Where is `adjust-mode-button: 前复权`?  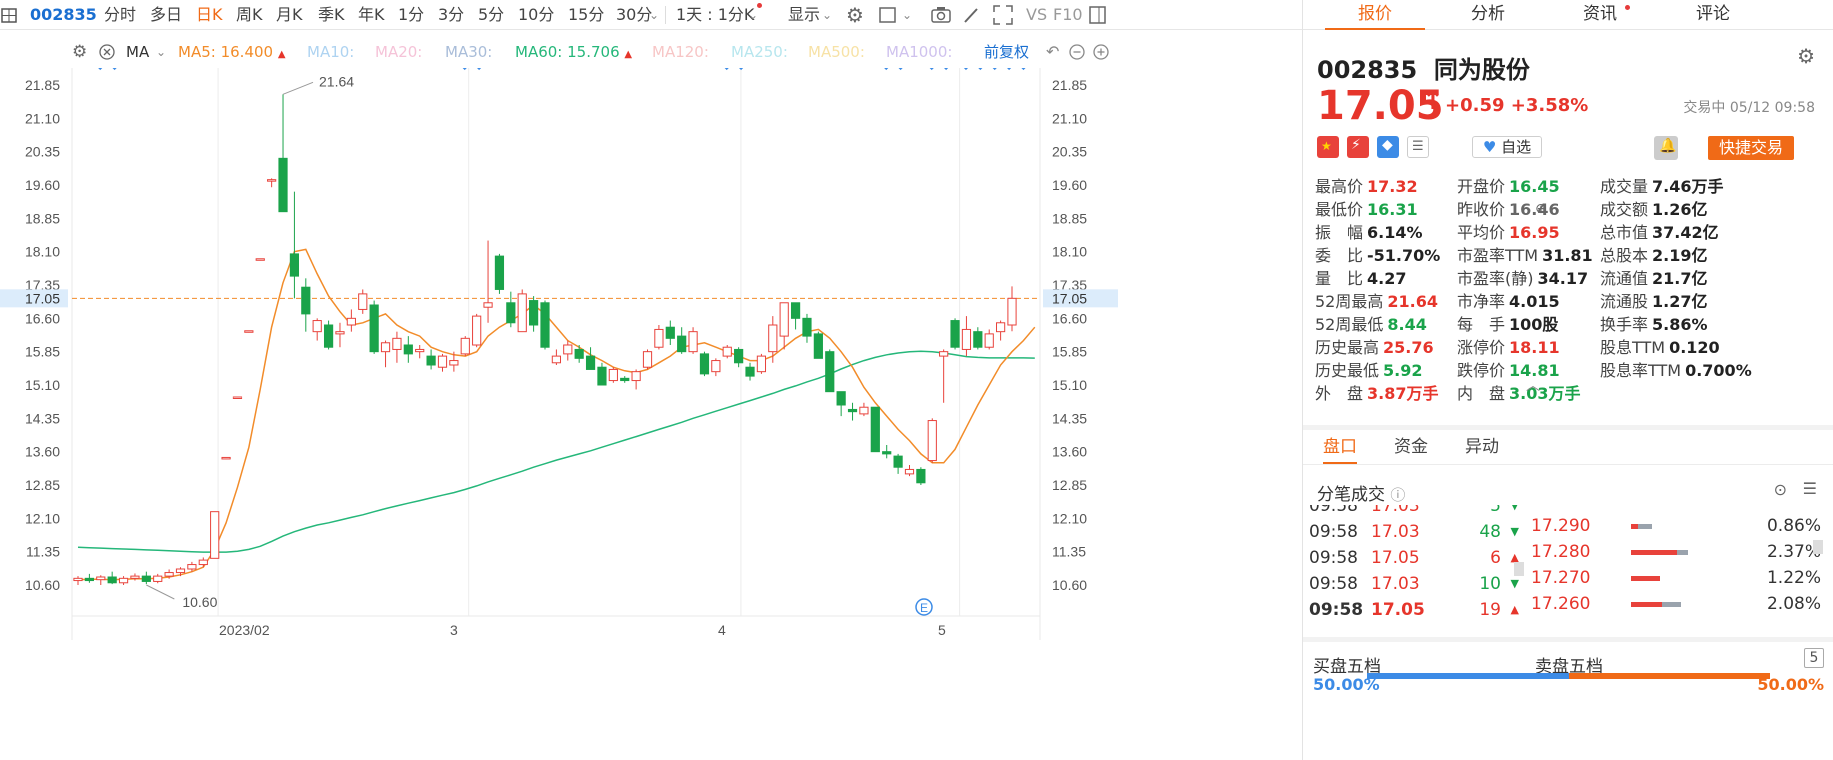
adjust-mode-button: 前复权 is located at coordinates (1006, 52).